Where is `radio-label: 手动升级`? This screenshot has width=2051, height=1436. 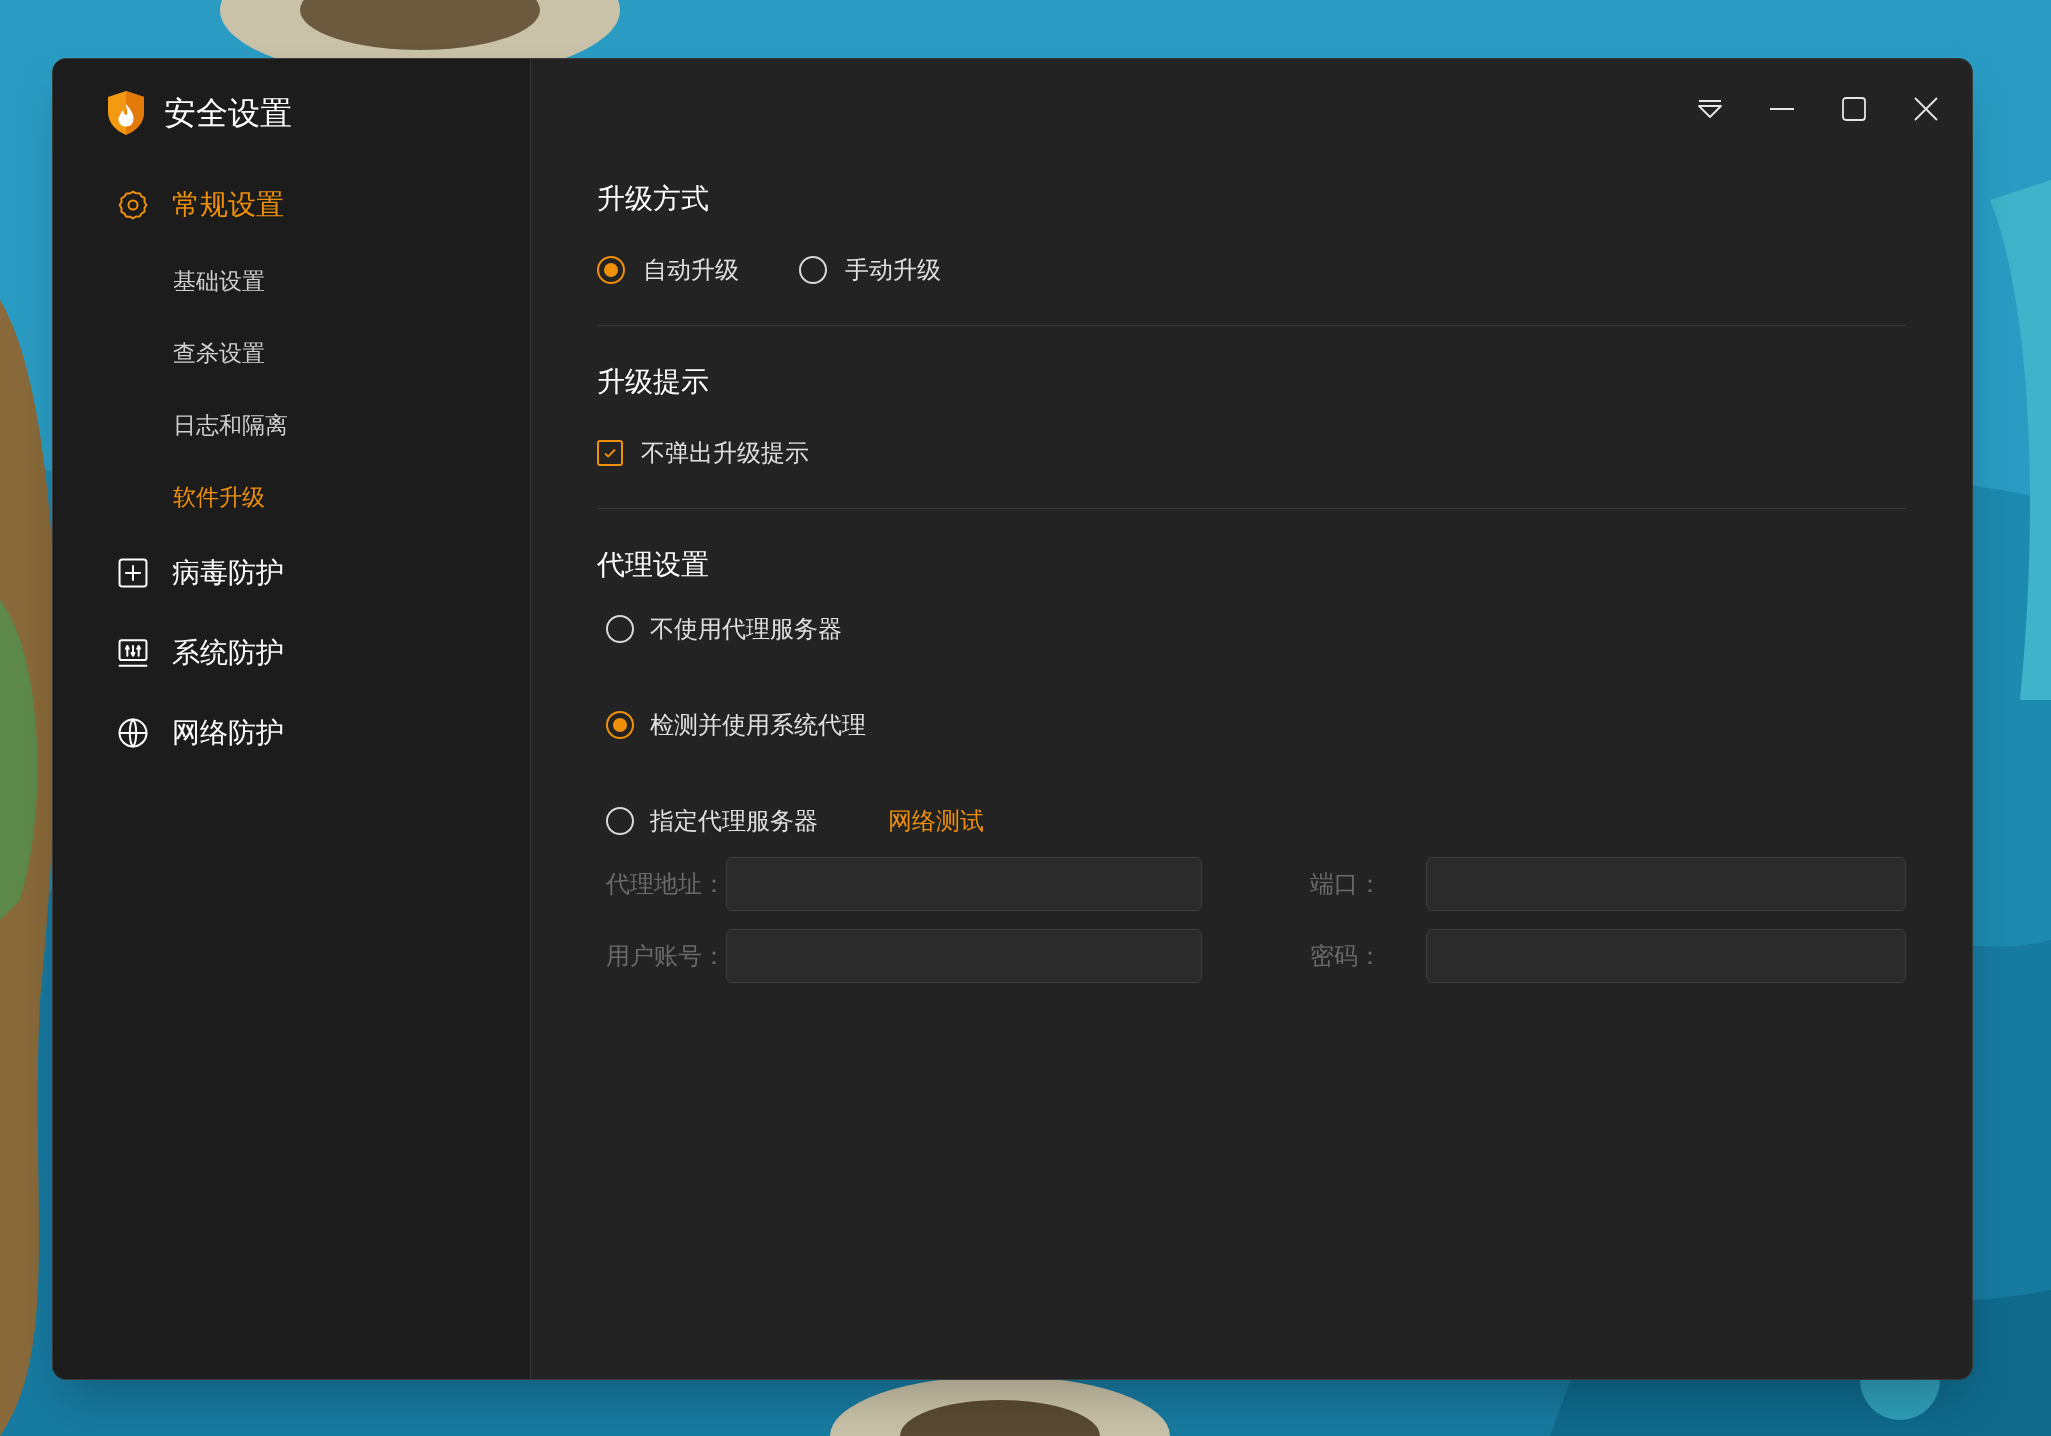
radio-label: 手动升级 is located at coordinates (893, 270).